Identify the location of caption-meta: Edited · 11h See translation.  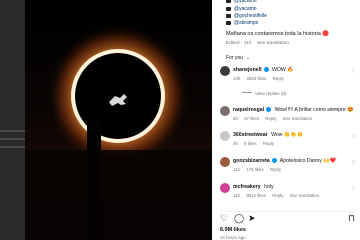
(257, 43).